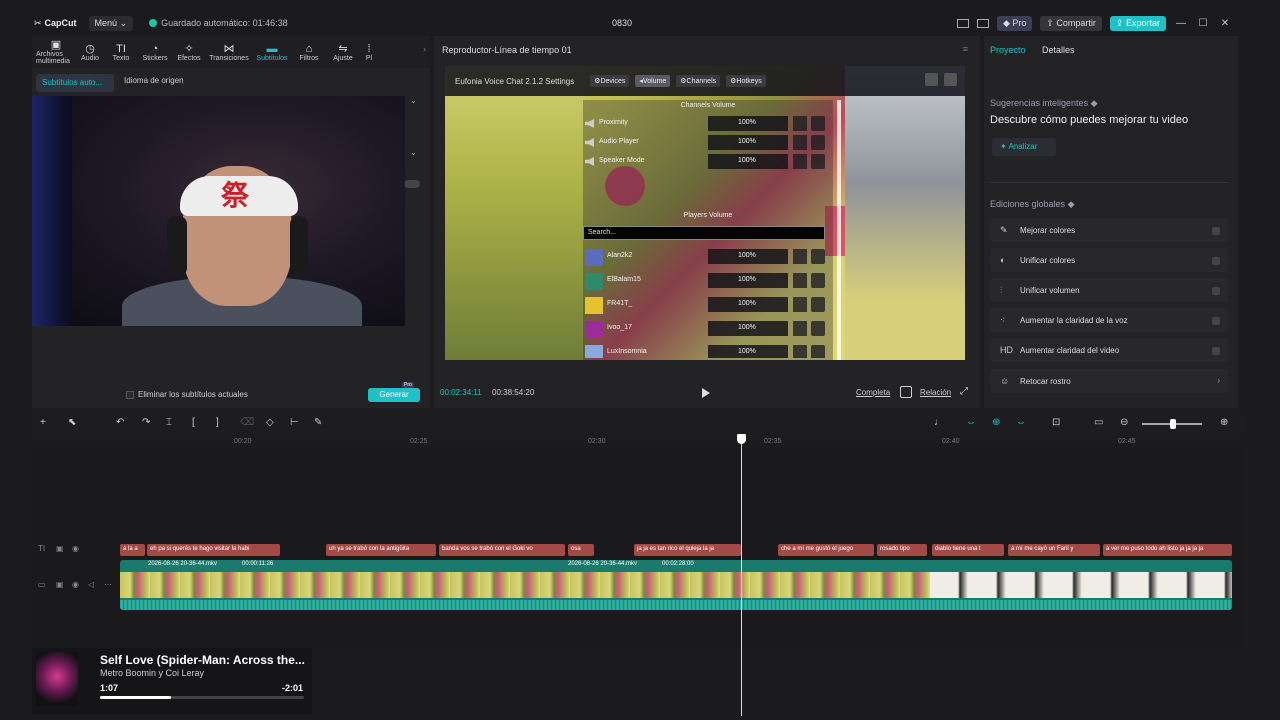  Describe the element at coordinates (90, 52) in the screenshot. I see `tool-audio: ◷ Audio` at that location.